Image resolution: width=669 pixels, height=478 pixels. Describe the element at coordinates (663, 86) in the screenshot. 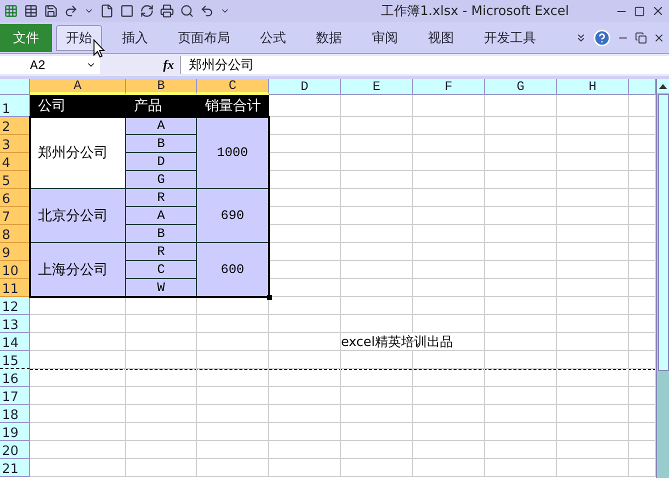

I see `scroll-up-button` at that location.